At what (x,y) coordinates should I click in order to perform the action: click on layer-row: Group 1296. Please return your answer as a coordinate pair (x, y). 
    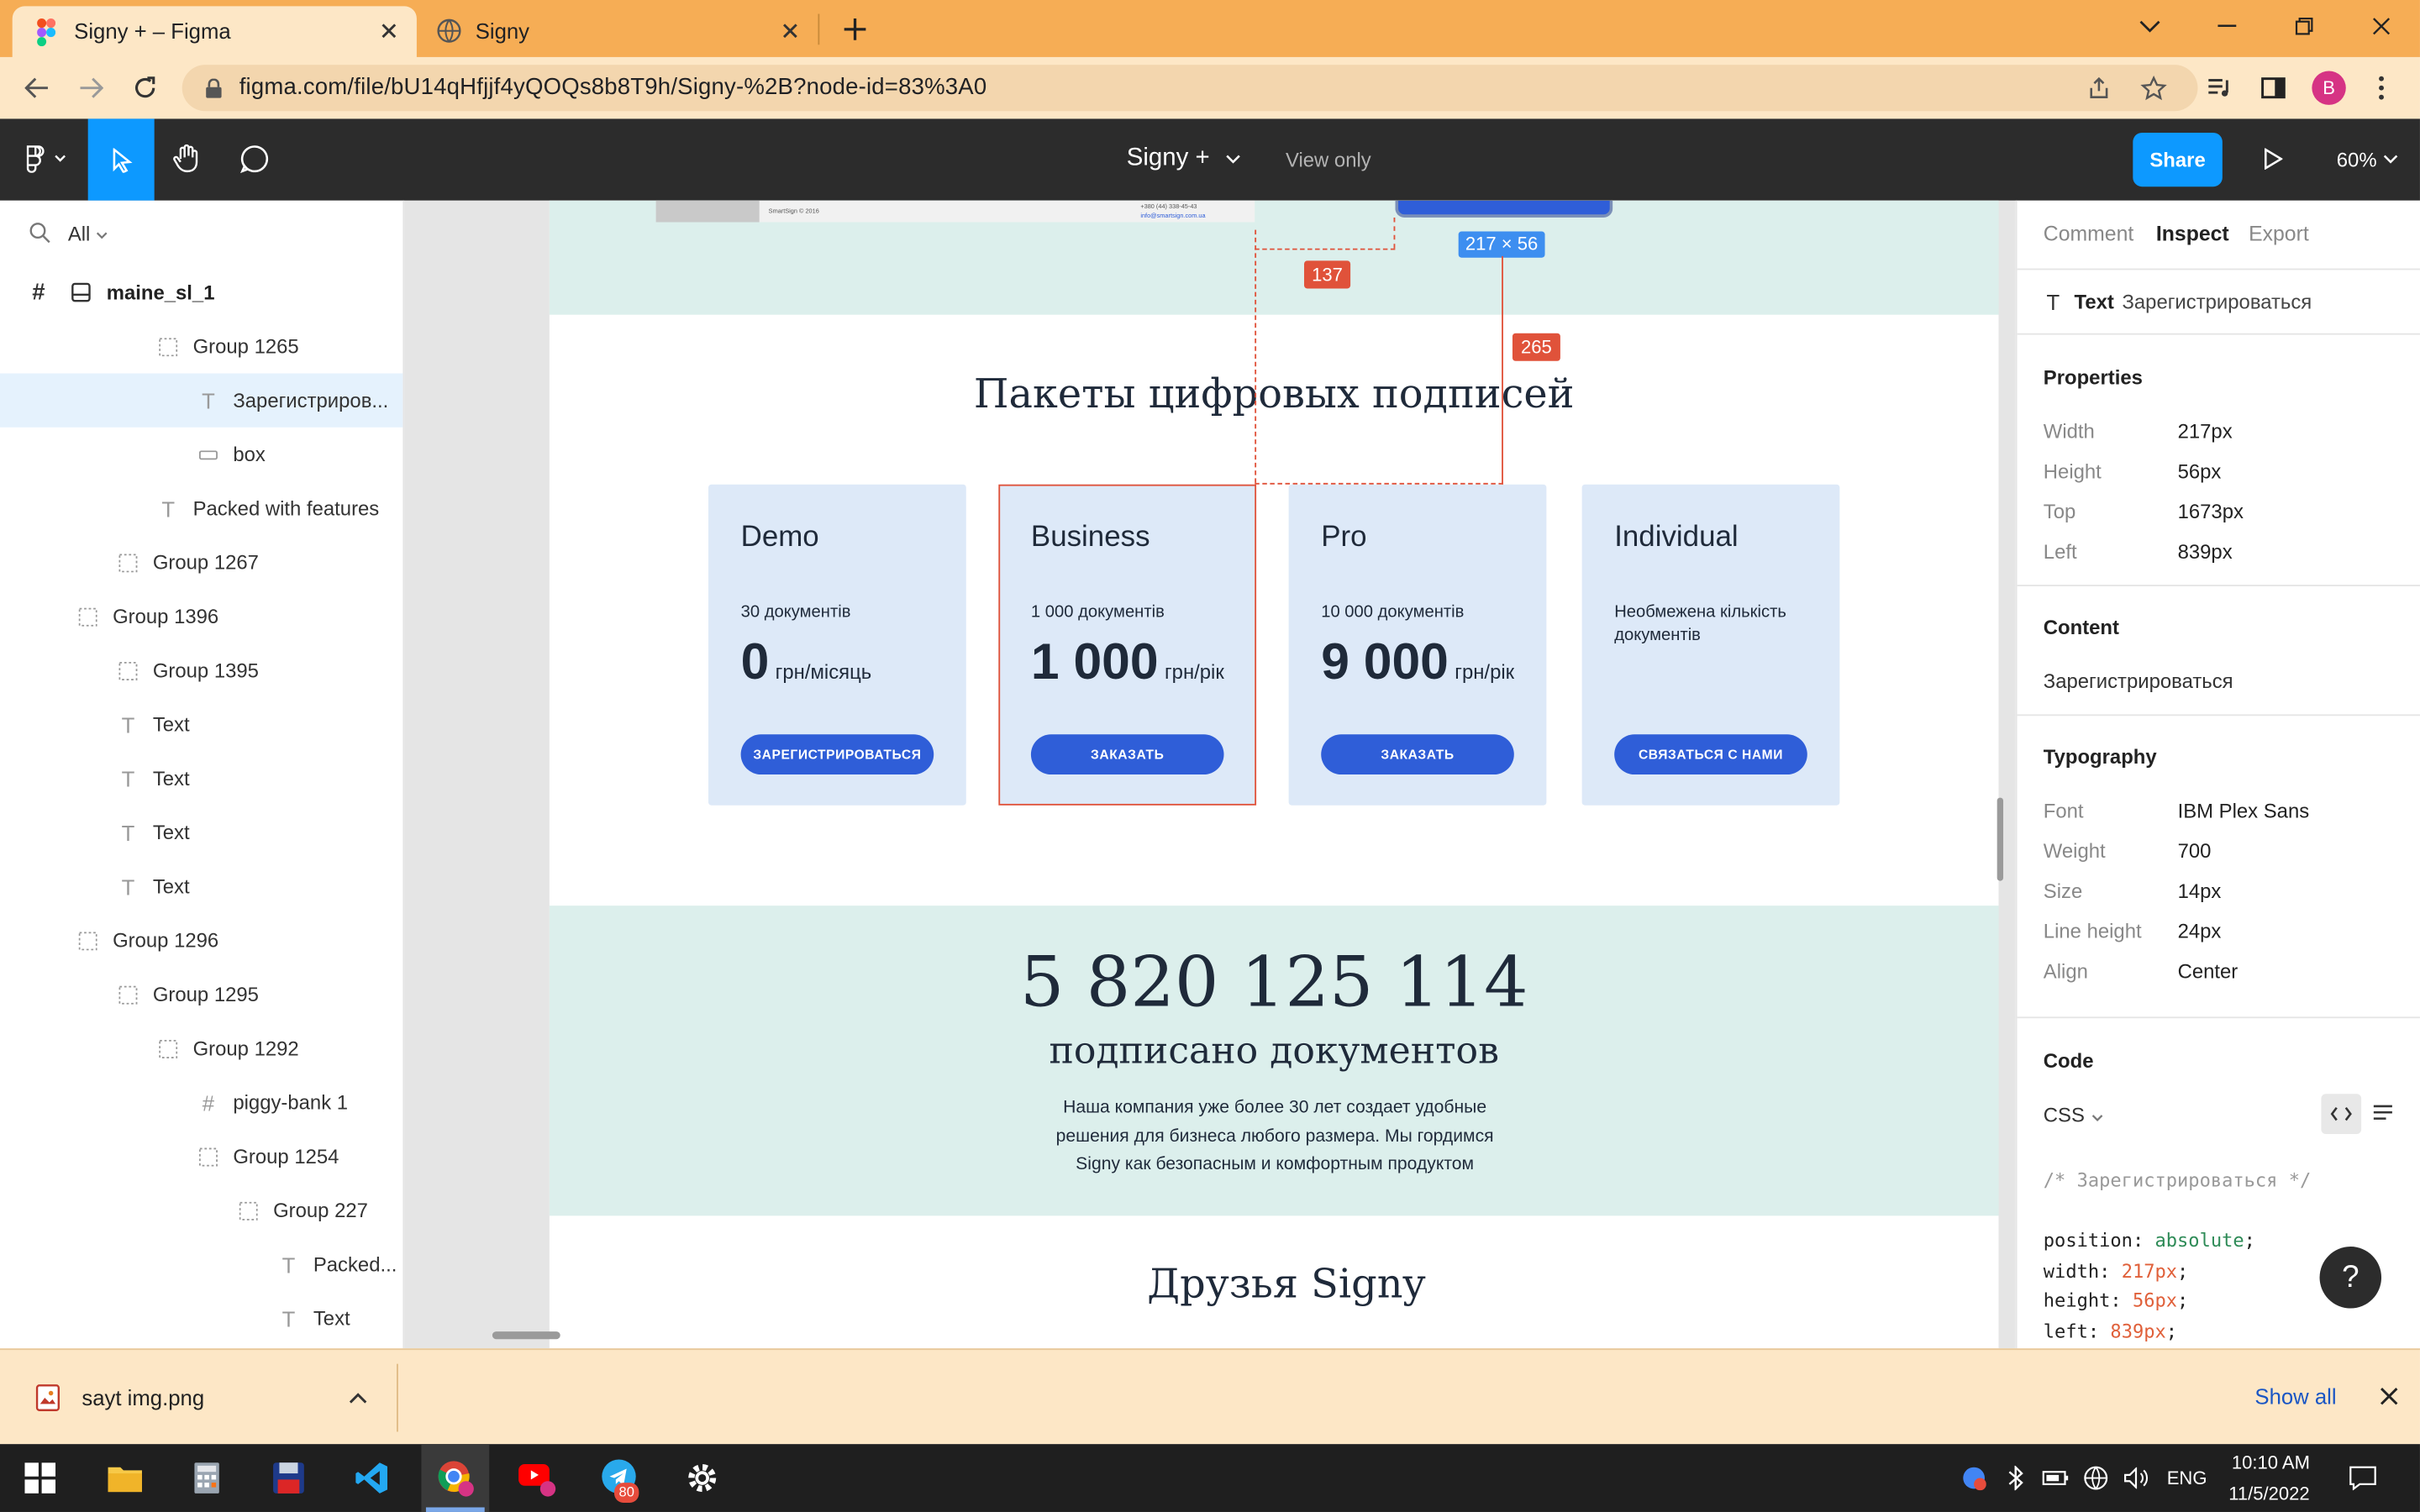
    Looking at the image, I should click on (201, 940).